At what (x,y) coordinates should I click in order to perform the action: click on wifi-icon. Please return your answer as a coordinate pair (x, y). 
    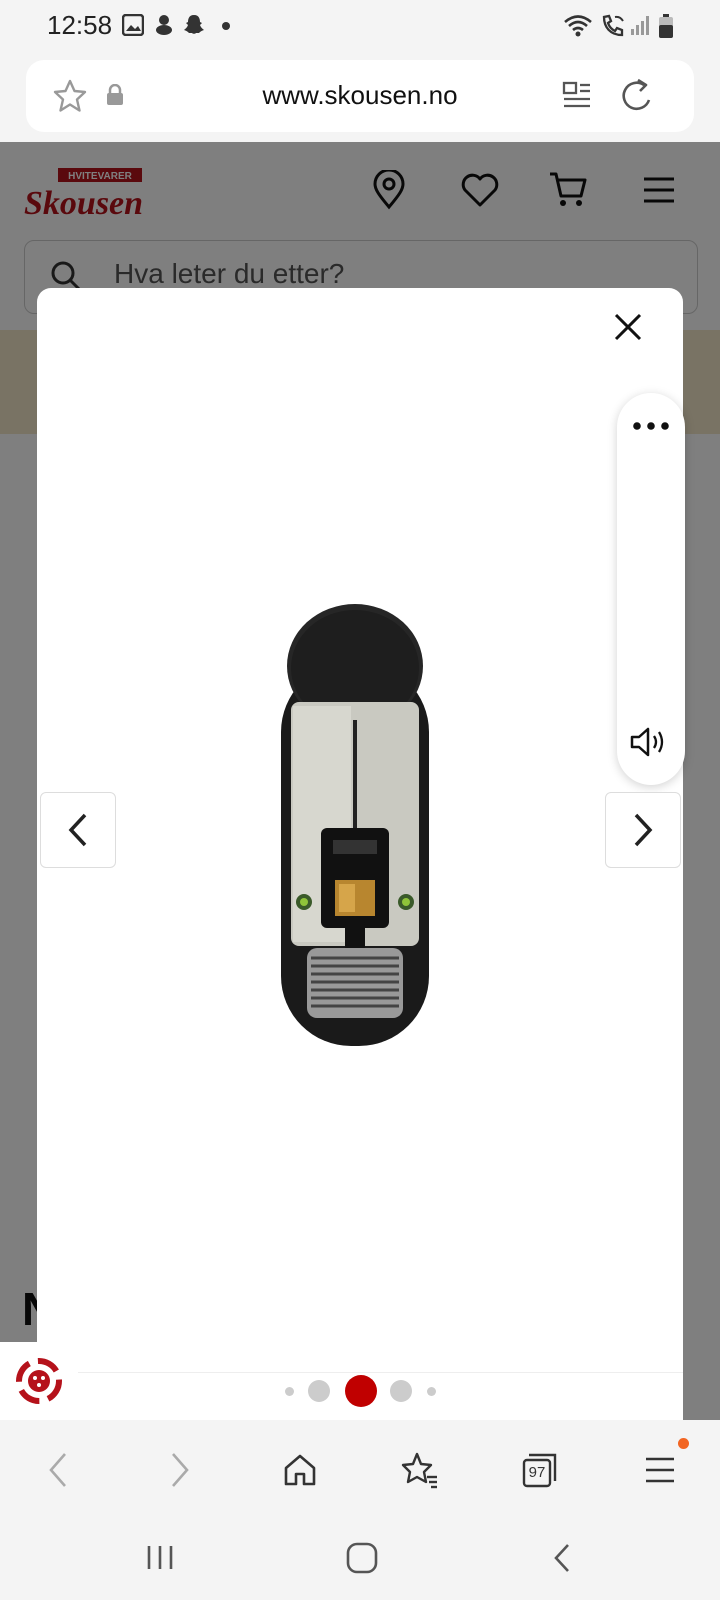
    Looking at the image, I should click on (578, 26).